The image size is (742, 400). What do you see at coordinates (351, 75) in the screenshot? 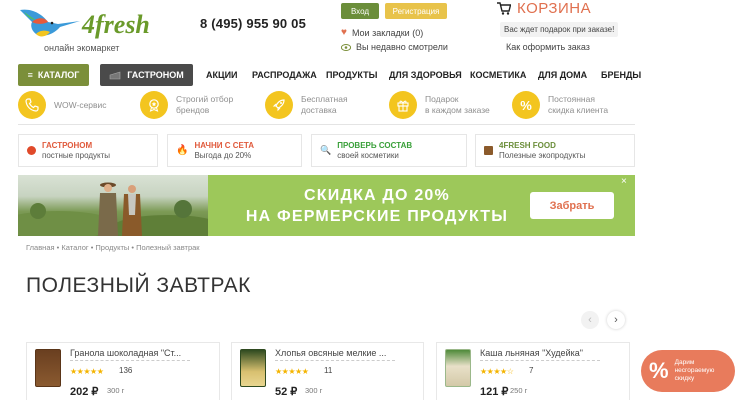
I see `nav-item-products: ПРОДУКТЫ` at bounding box center [351, 75].